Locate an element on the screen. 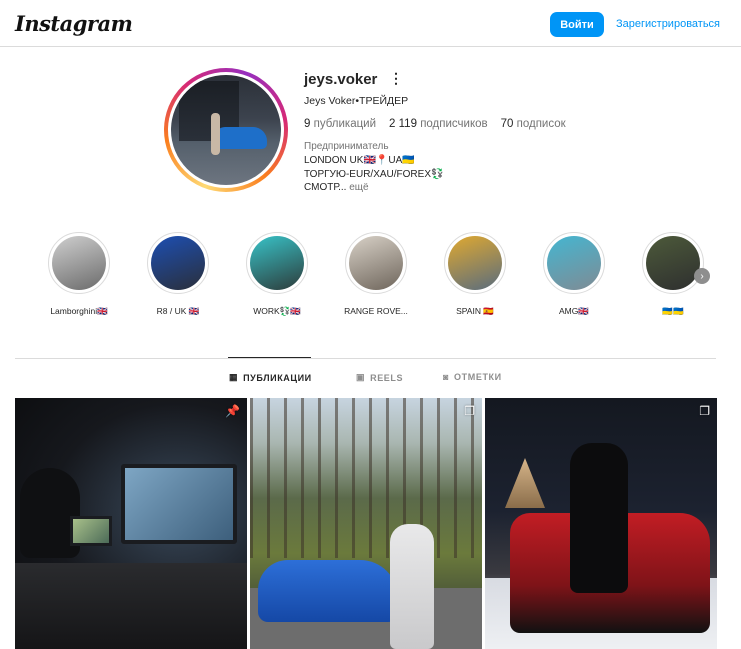 Image resolution: width=741 pixels, height=649 pixels. active-tab-indicator is located at coordinates (269, 357).